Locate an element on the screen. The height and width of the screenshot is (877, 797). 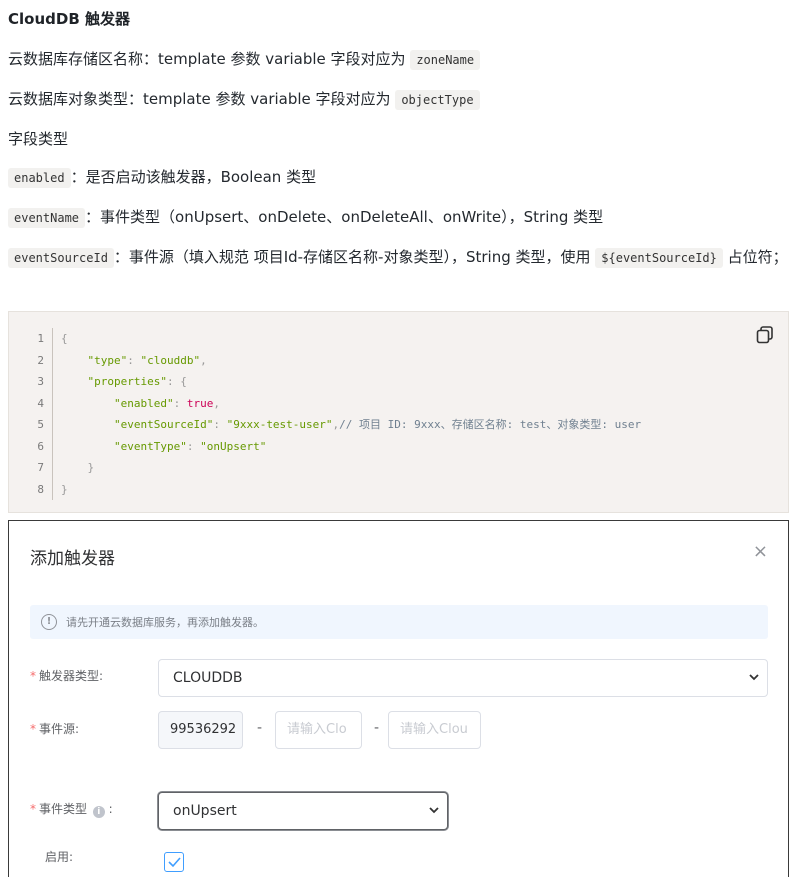
zone-name-input: 请输入Clo is located at coordinates (318, 730).